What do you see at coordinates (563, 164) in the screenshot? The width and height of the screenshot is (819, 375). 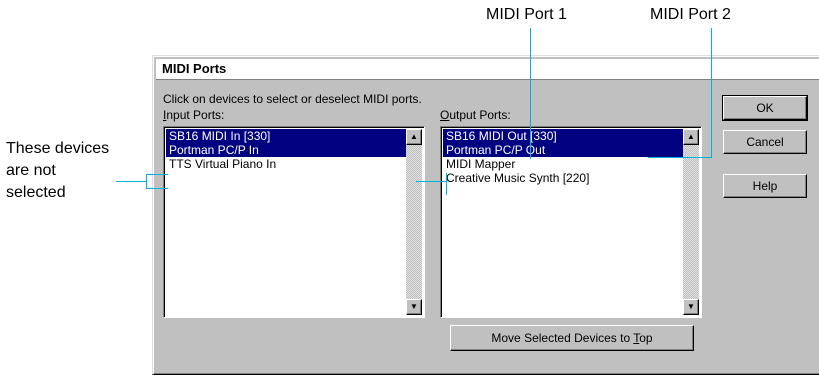 I see `output-item: MIDI Mapper` at bounding box center [563, 164].